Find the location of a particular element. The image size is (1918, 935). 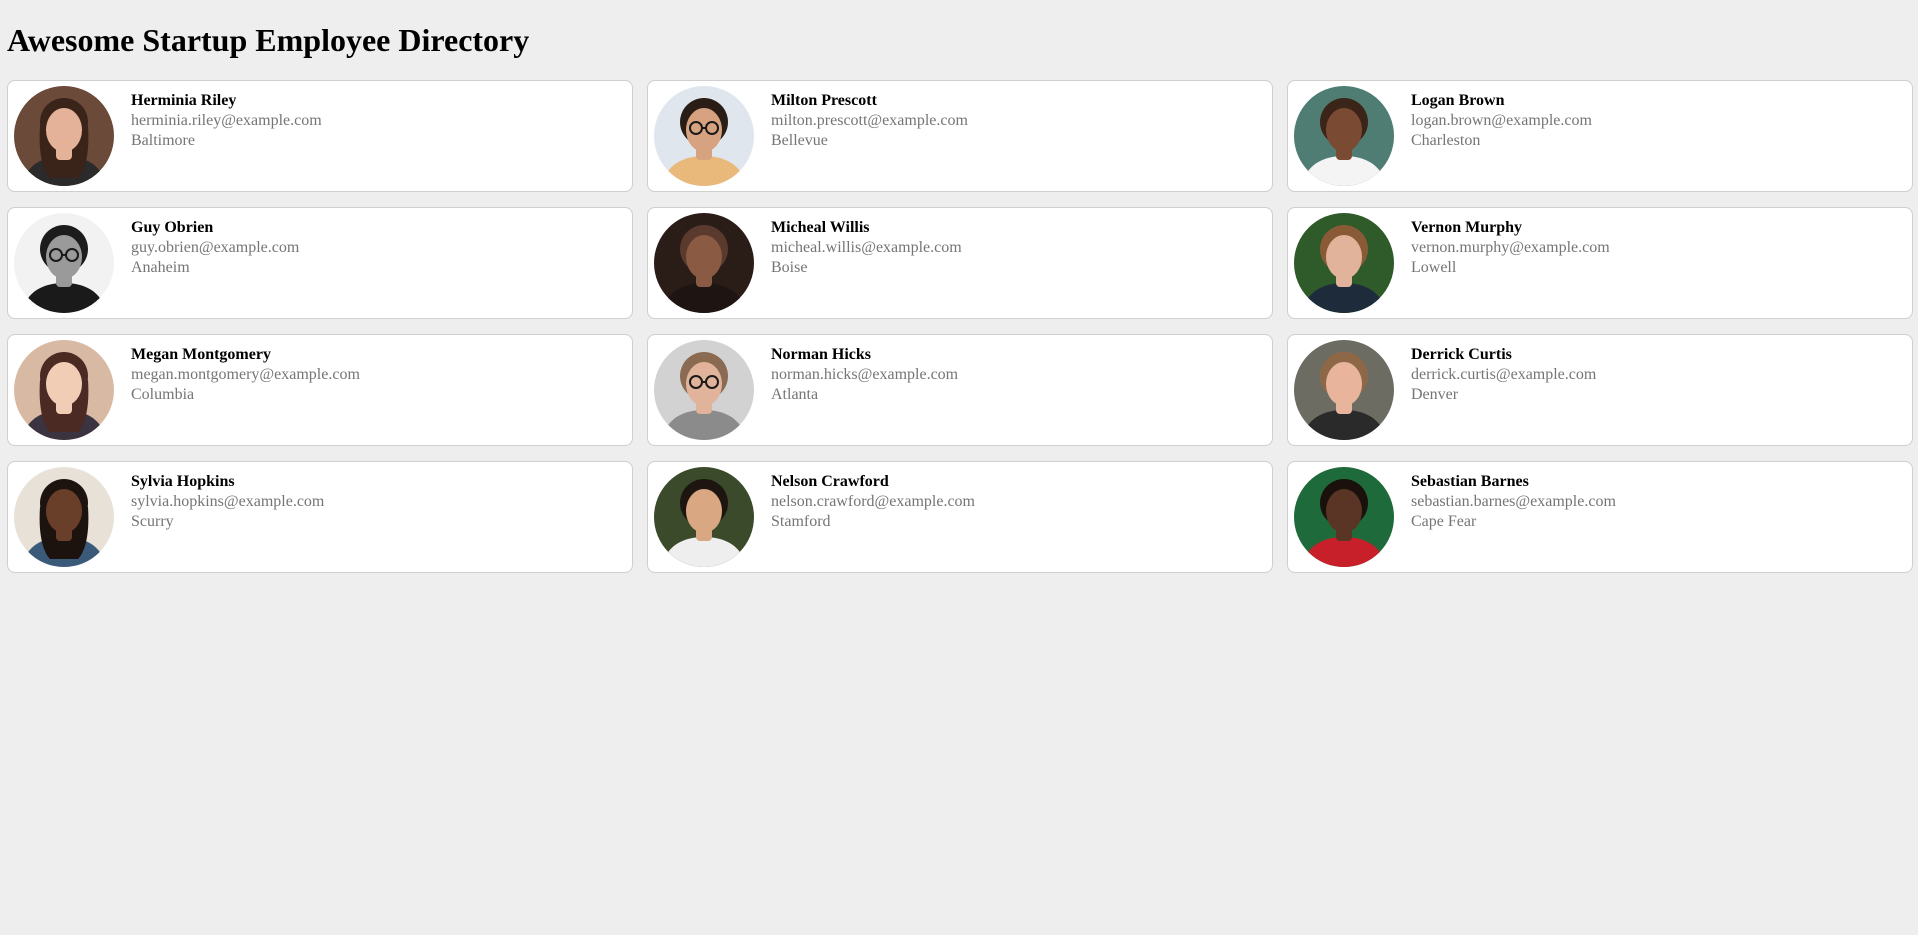

employee-name: Vernon Murphy is located at coordinates (1466, 227).